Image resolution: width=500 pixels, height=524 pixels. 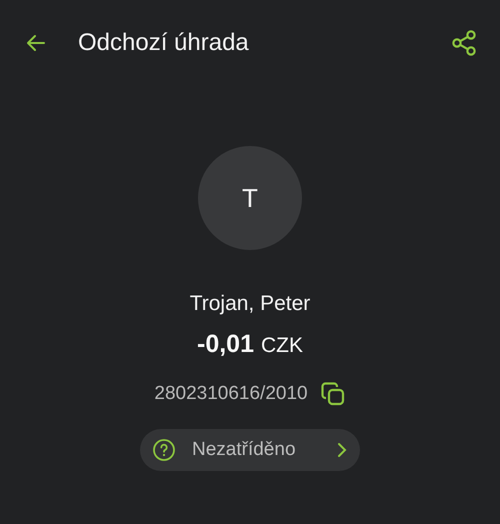 What do you see at coordinates (250, 304) in the screenshot?
I see `counterparty-name: Trojan, Peter` at bounding box center [250, 304].